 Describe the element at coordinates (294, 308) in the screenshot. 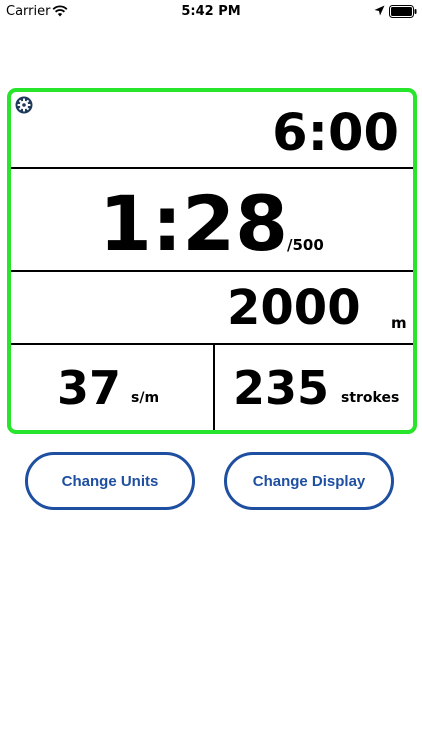

I see `distance-value: 2000` at that location.